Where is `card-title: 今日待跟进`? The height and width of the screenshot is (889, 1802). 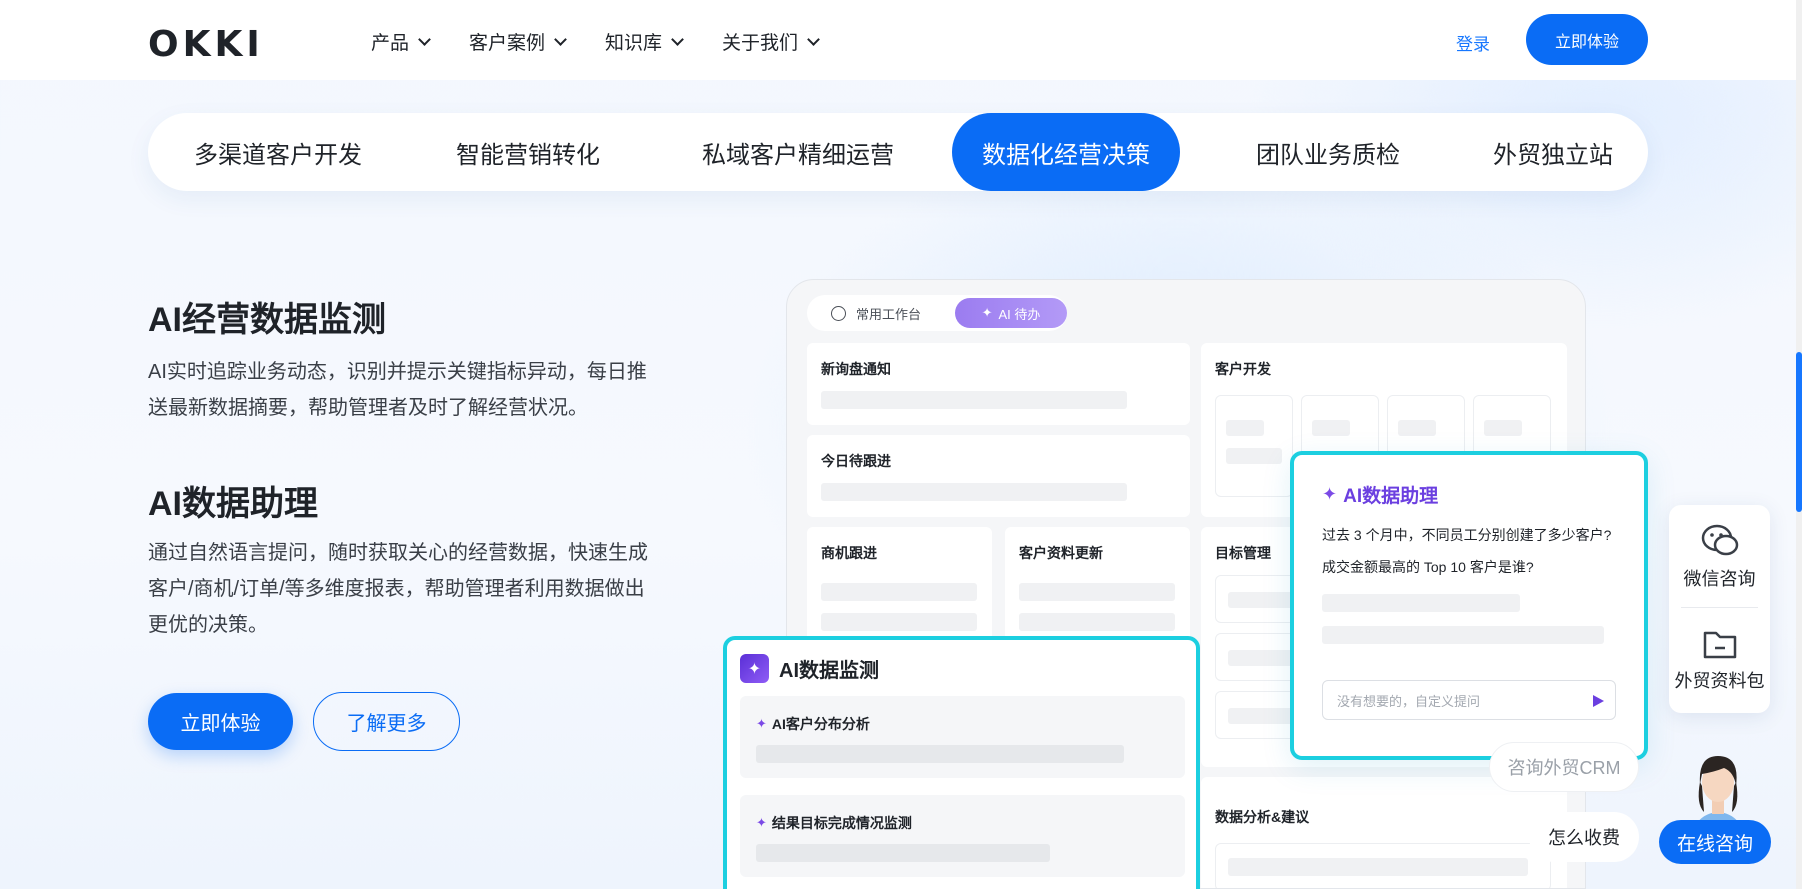 card-title: 今日待跟进 is located at coordinates (856, 461).